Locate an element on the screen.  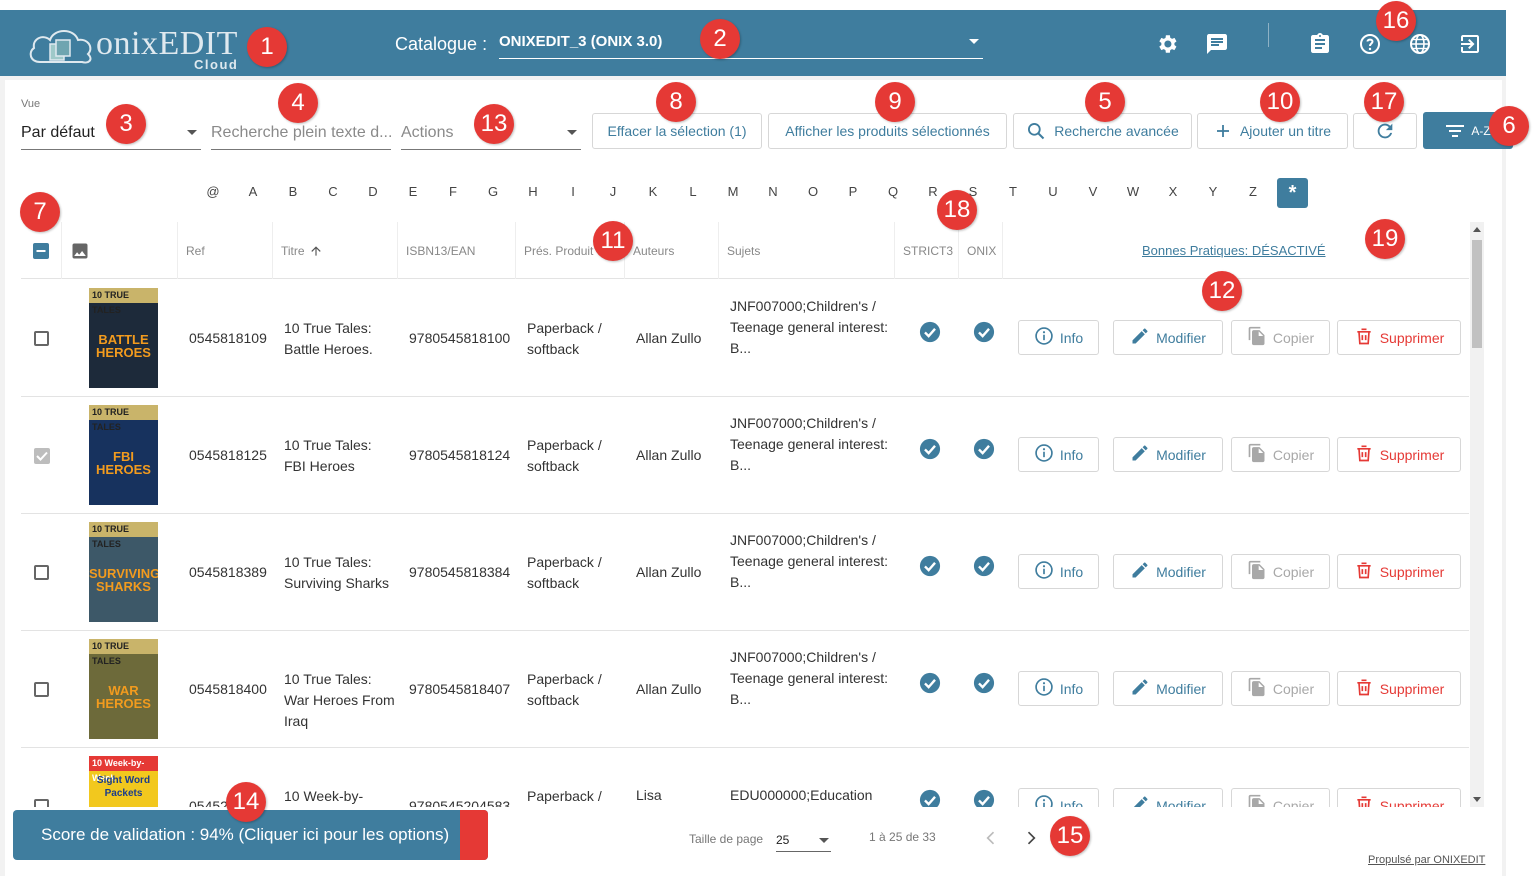
scroll-thumb is located at coordinates (1477, 294).